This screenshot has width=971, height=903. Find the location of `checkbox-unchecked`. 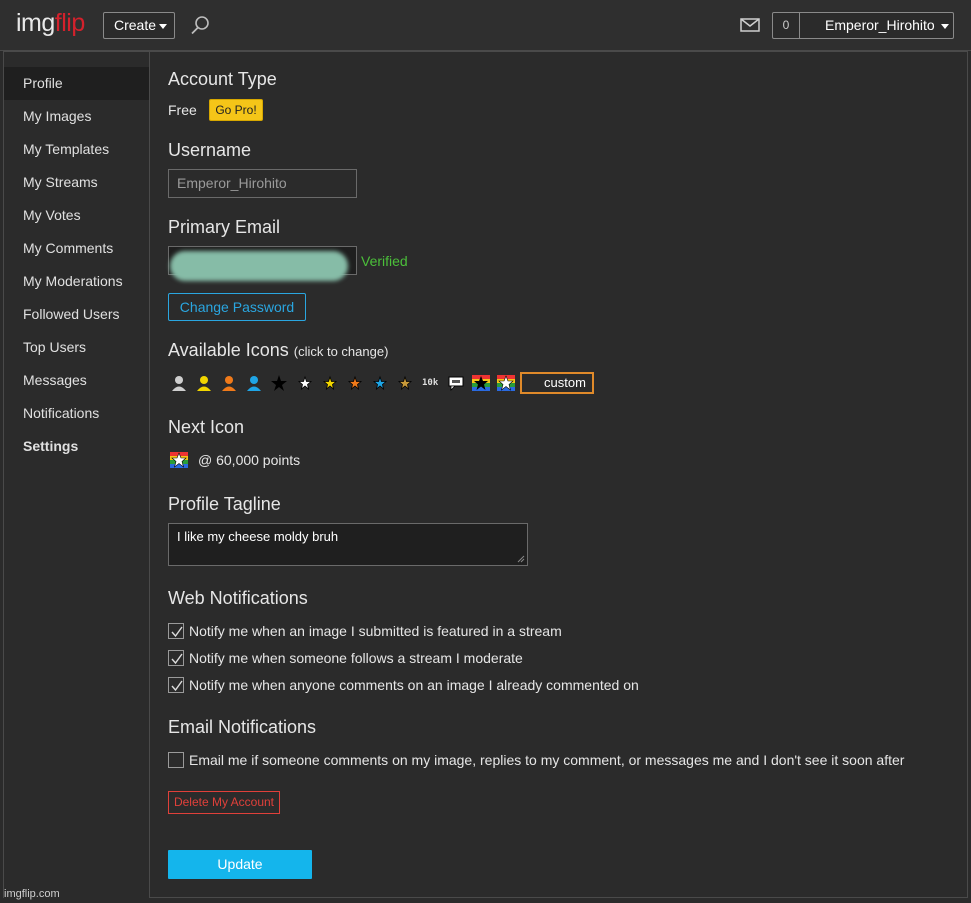

checkbox-unchecked is located at coordinates (176, 760).